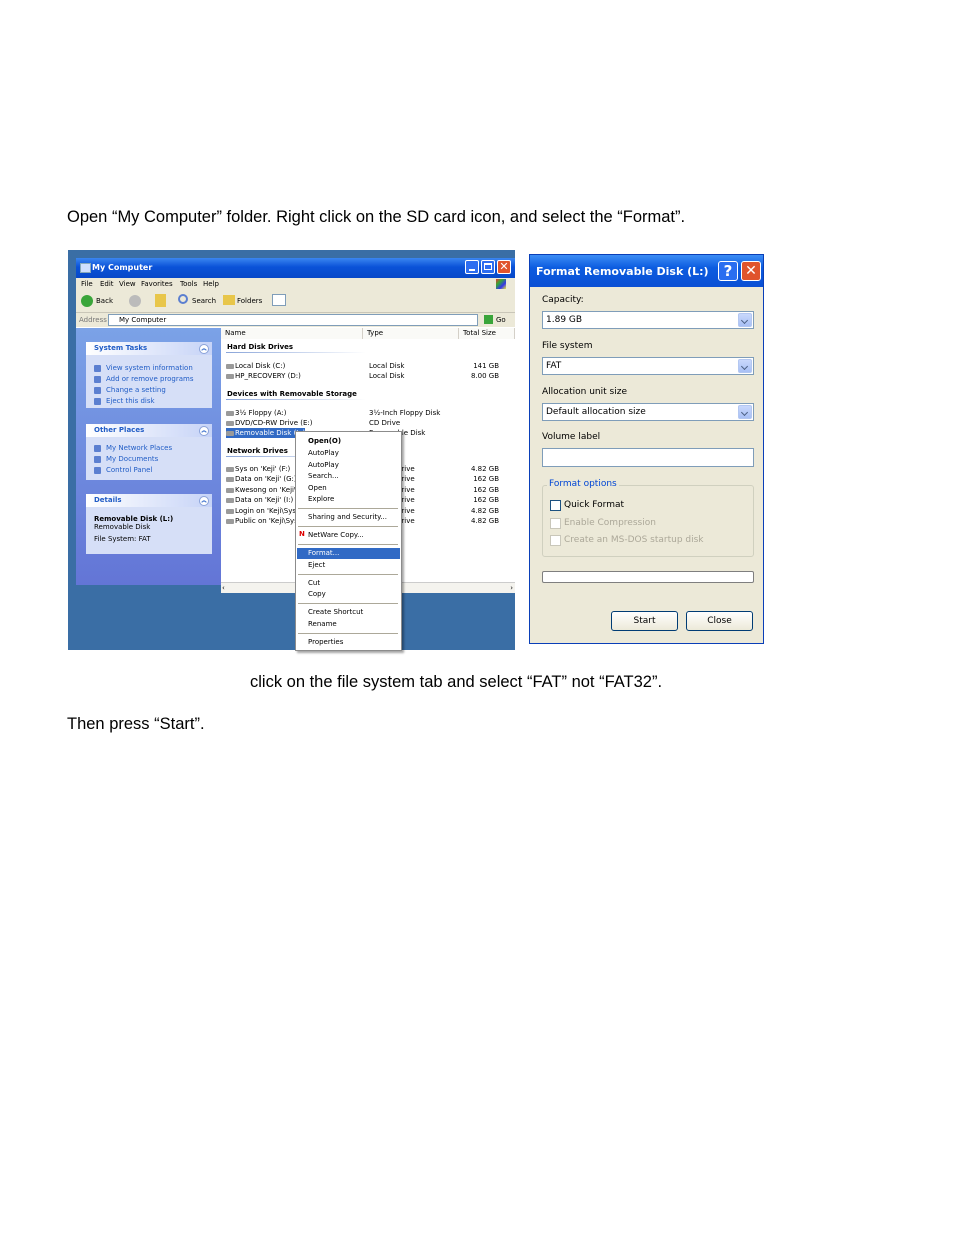 The width and height of the screenshot is (954, 1235). What do you see at coordinates (594, 505) in the screenshot?
I see `quick-format-label: Quick Format` at bounding box center [594, 505].